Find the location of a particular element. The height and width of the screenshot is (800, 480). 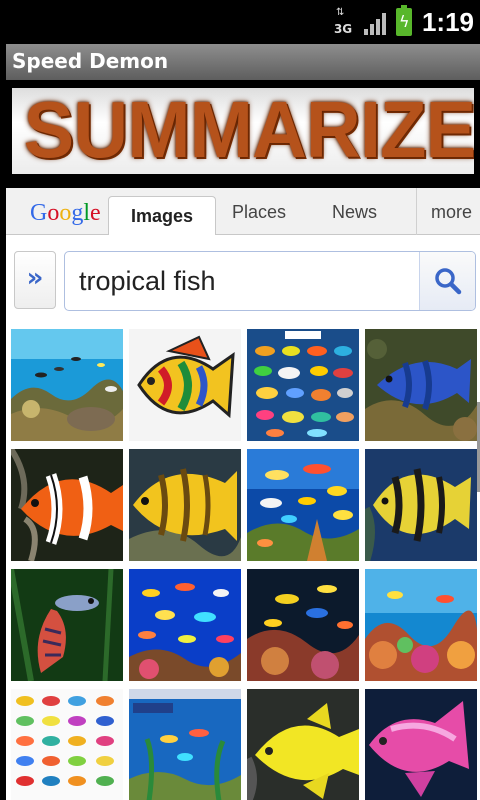

banner-text: SUMMARIZE is located at coordinates (248, 131).